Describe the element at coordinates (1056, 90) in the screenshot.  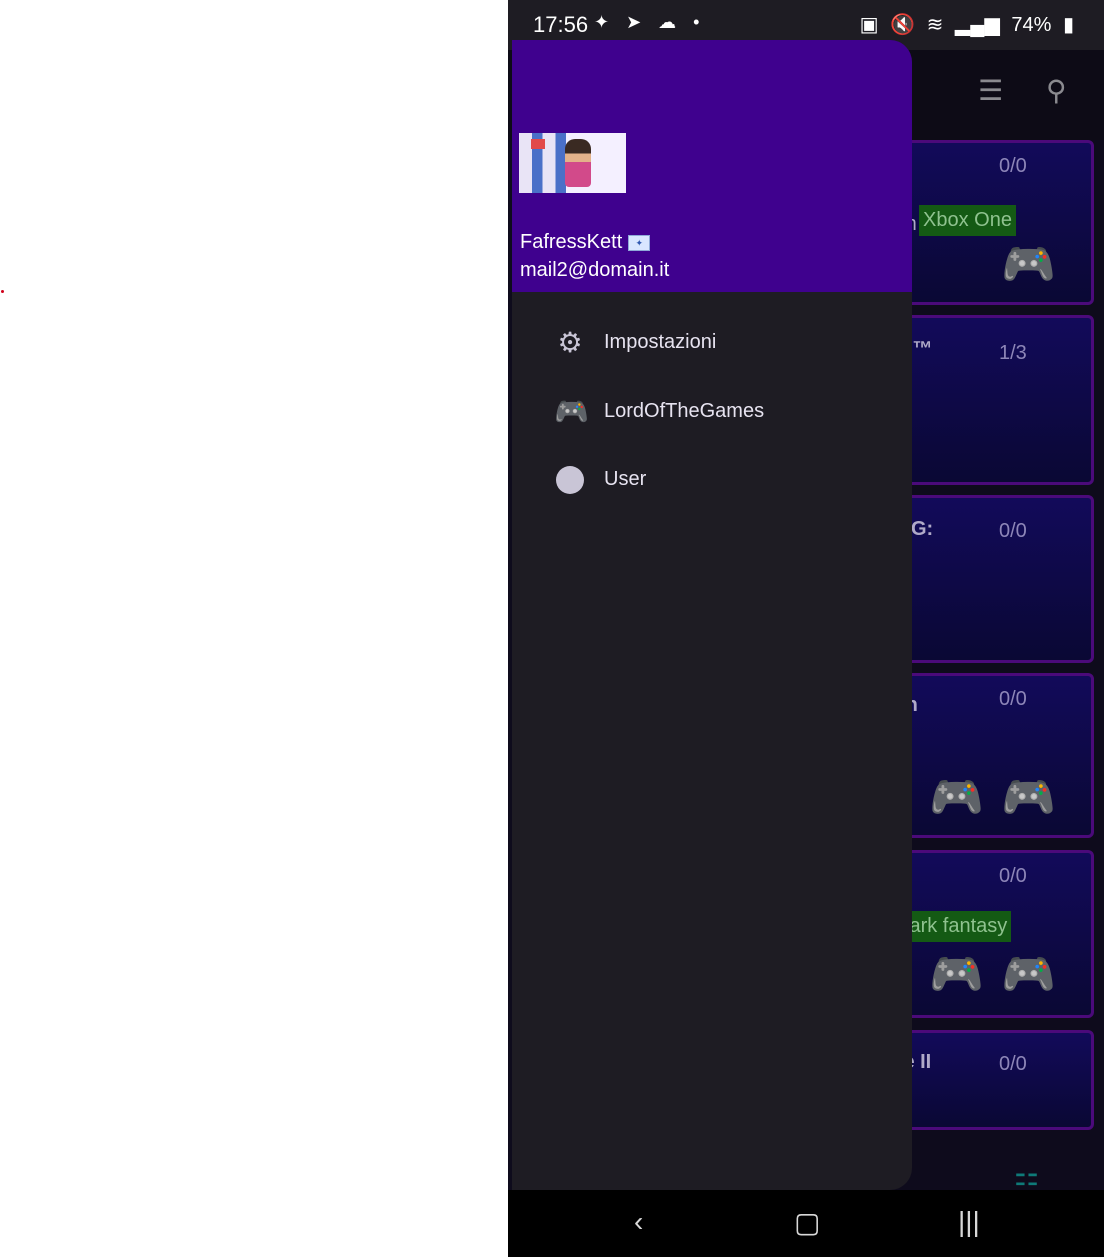
I see `search-icon: ⚲` at that location.